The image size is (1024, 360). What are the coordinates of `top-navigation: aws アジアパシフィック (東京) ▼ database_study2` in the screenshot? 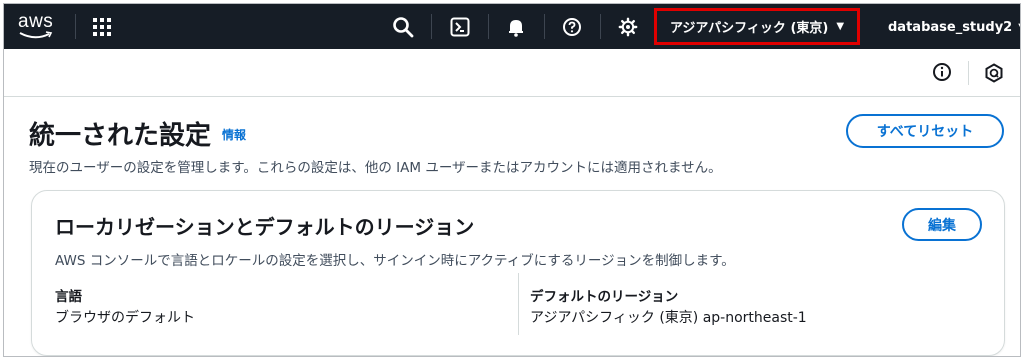 It's located at (512, 26).